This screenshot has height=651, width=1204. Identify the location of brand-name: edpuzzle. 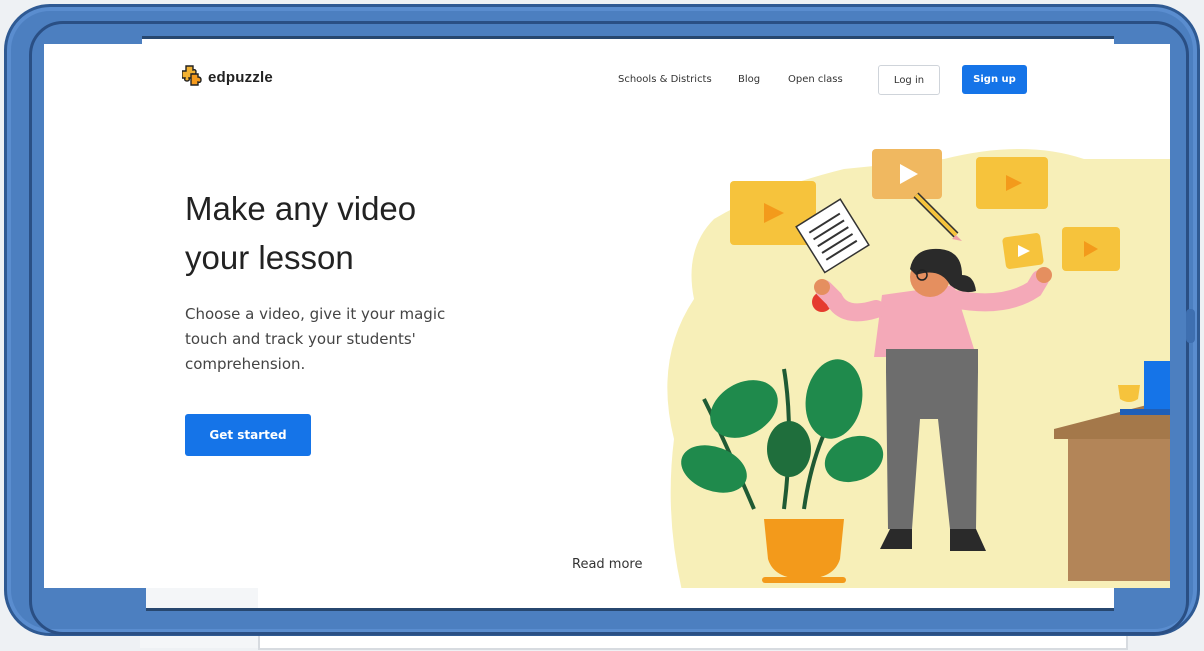
(240, 77).